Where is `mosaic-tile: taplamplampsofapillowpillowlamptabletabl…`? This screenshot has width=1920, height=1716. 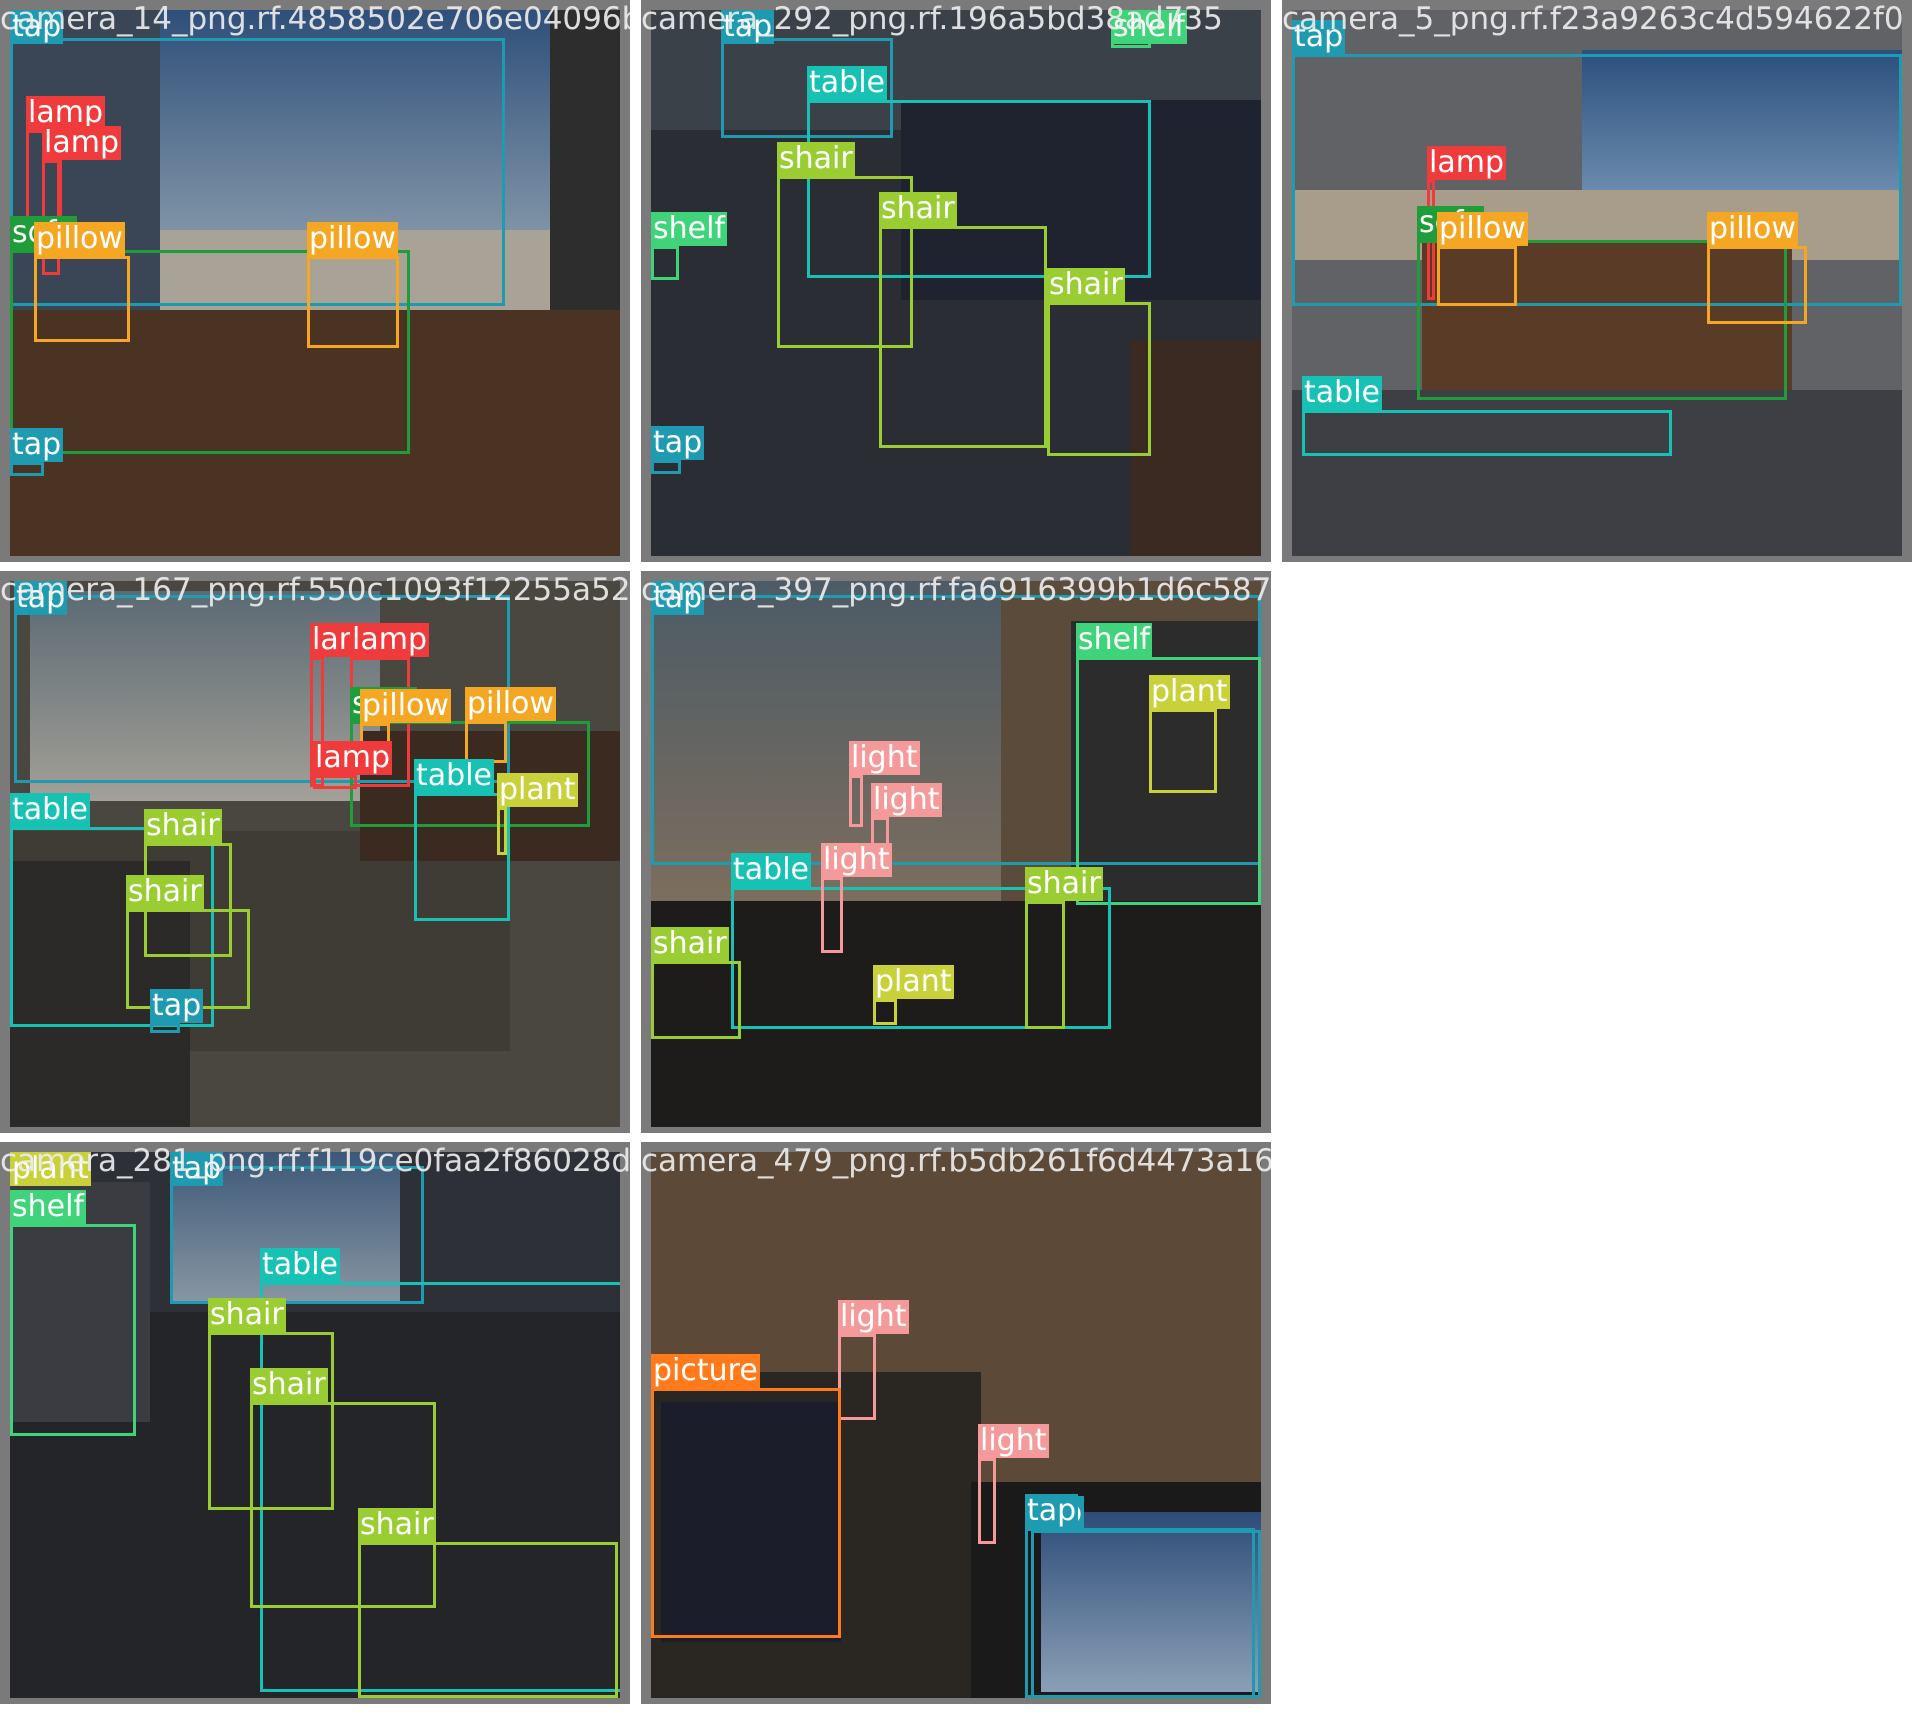 mosaic-tile: taplamplampsofapillowpillowlamptabletabl… is located at coordinates (315, 852).